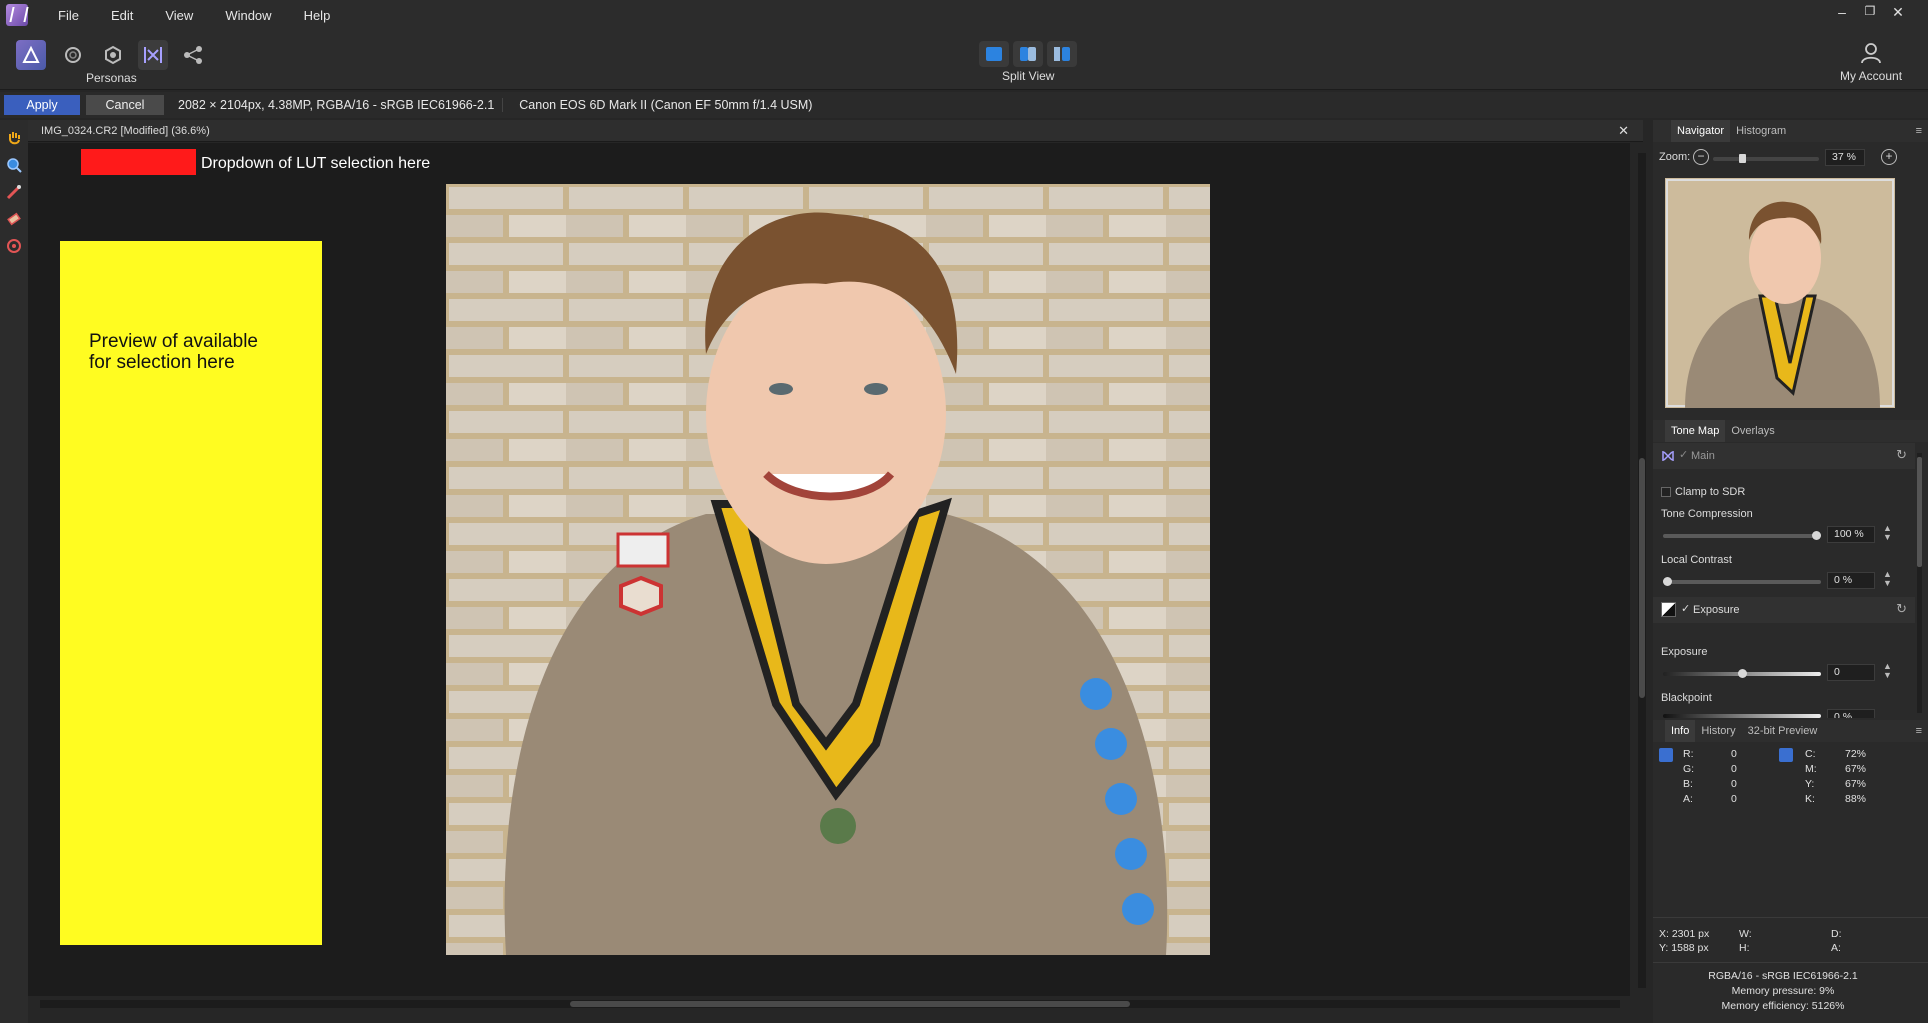  What do you see at coordinates (1683, 454) in the screenshot?
I see `main-checkbox: ✓` at bounding box center [1683, 454].